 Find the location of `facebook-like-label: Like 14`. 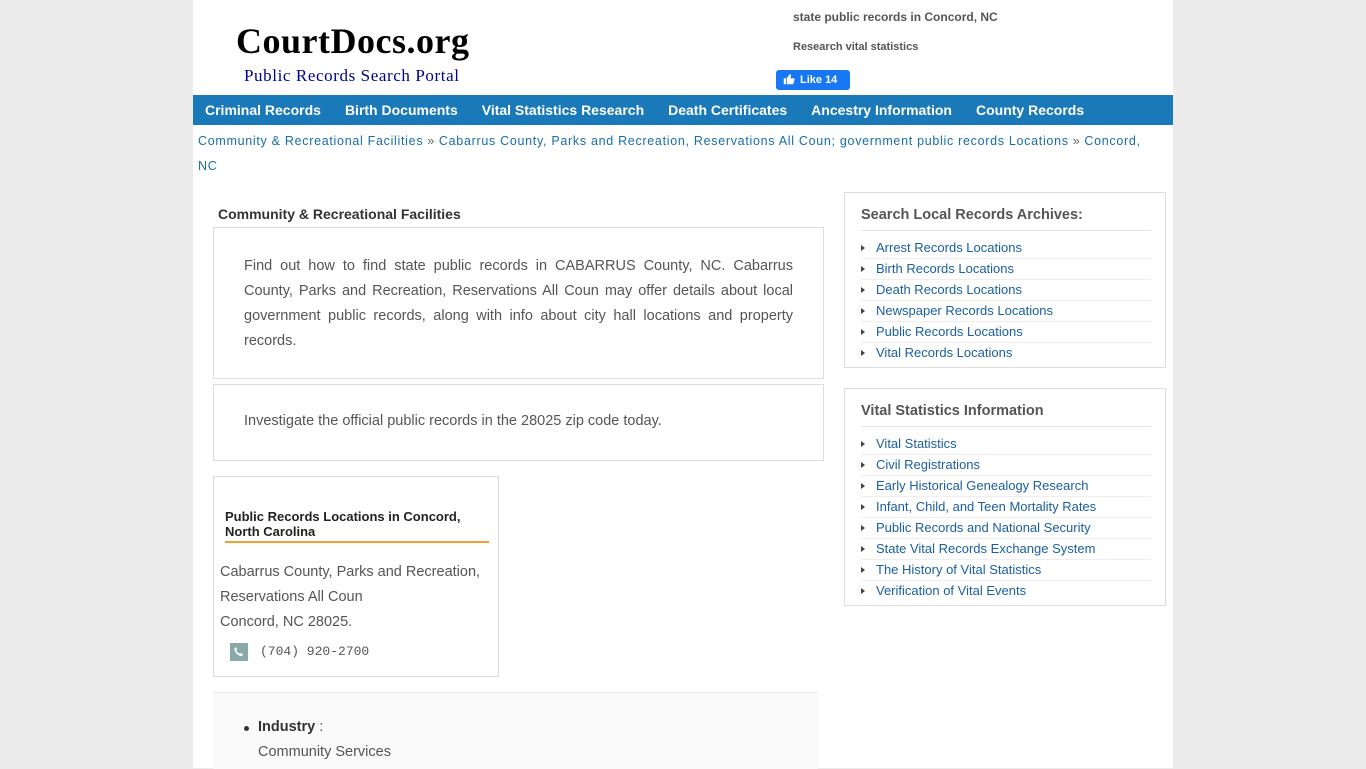

facebook-like-label: Like 14 is located at coordinates (819, 80).